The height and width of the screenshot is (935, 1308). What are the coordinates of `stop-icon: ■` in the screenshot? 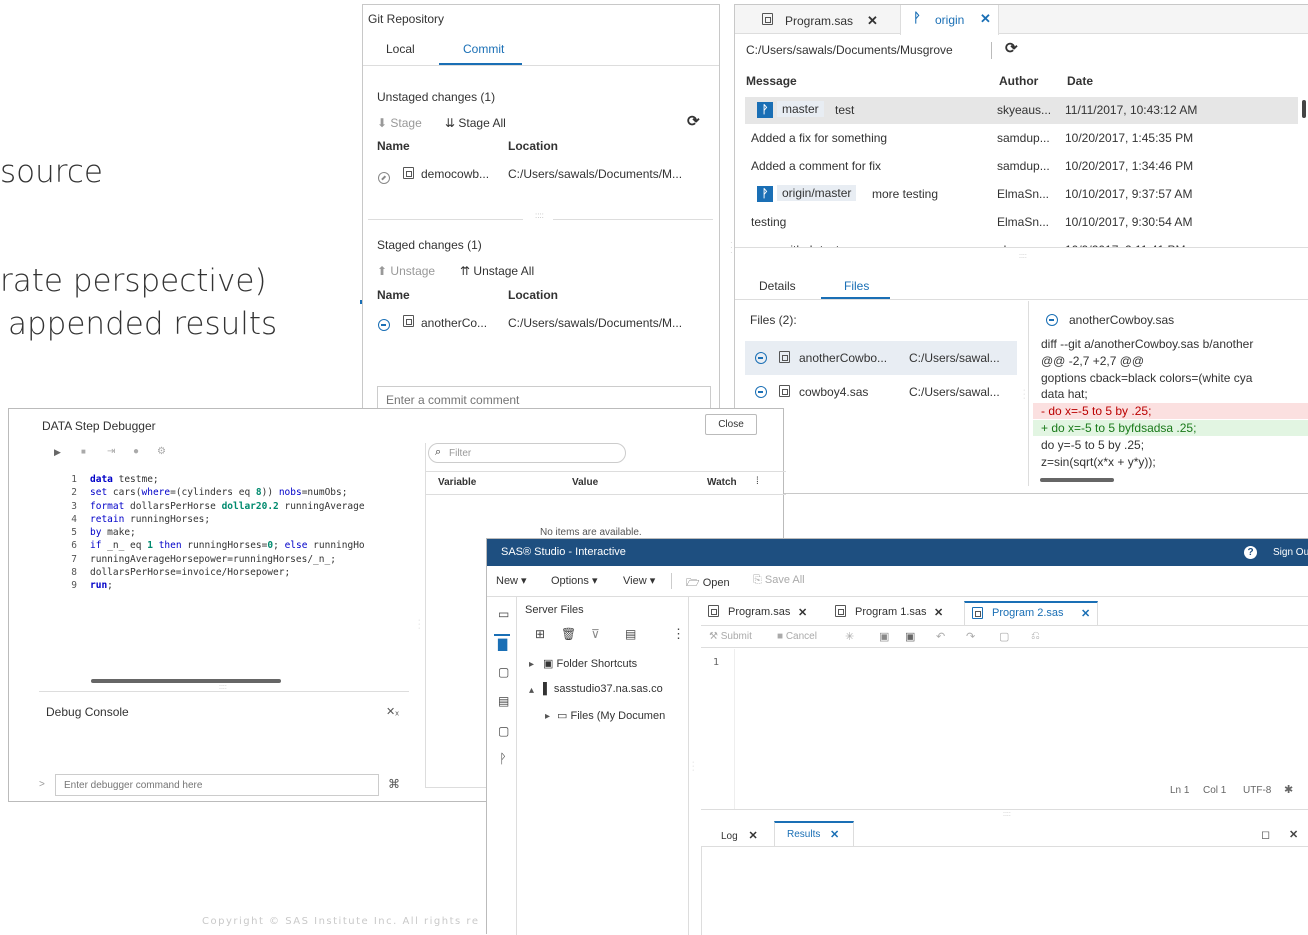 It's located at (83, 451).